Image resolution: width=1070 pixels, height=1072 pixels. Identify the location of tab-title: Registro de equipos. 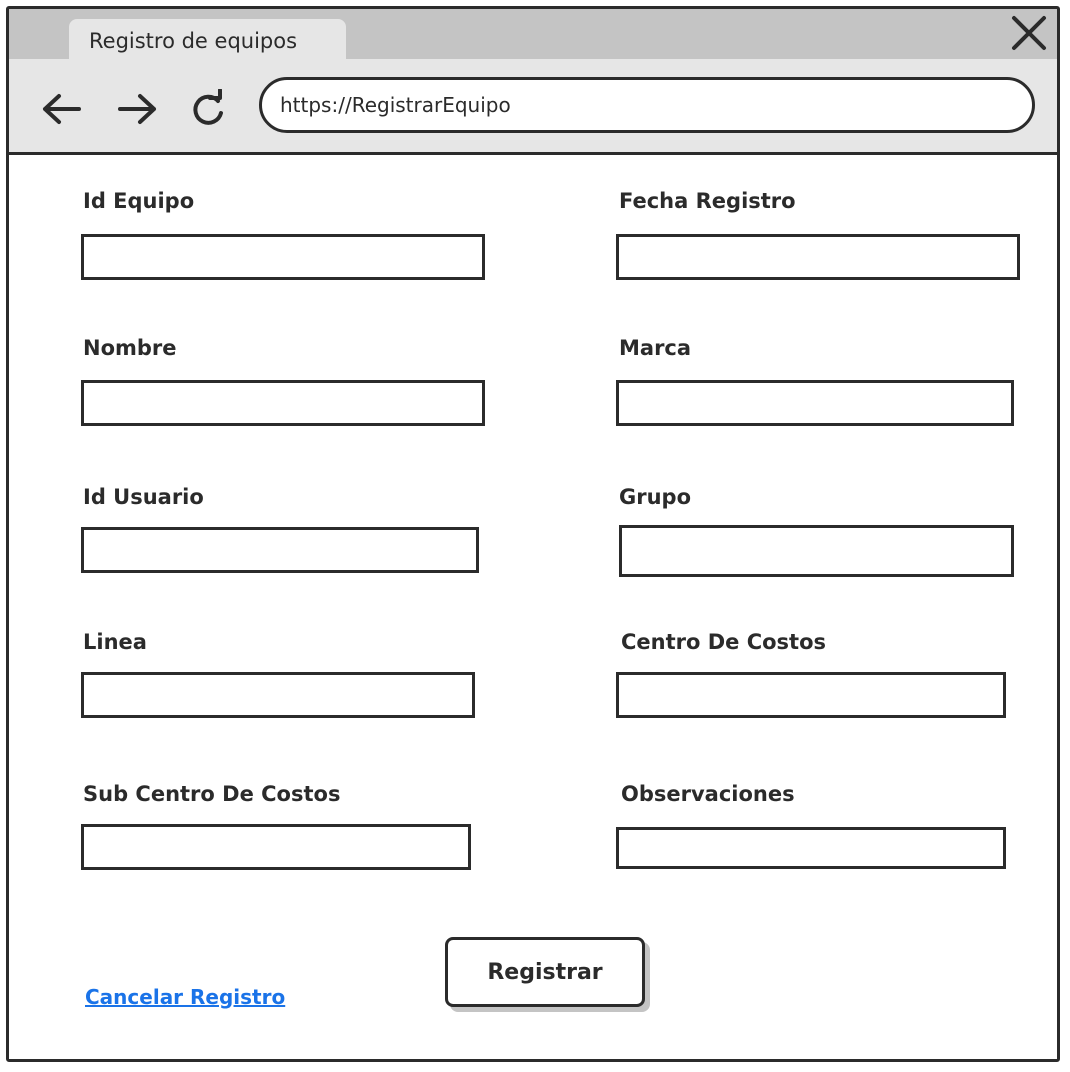
(193, 41).